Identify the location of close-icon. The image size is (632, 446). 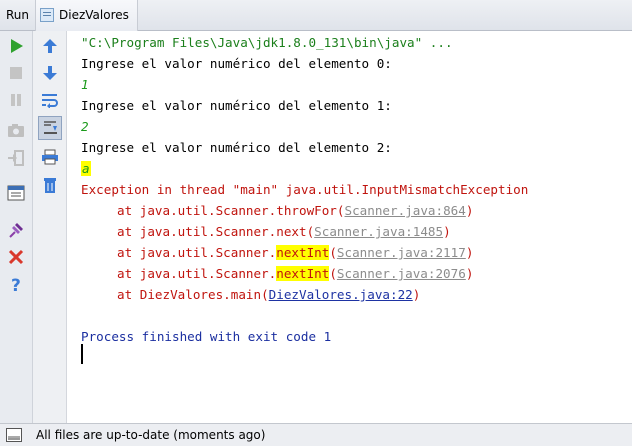
(16, 257).